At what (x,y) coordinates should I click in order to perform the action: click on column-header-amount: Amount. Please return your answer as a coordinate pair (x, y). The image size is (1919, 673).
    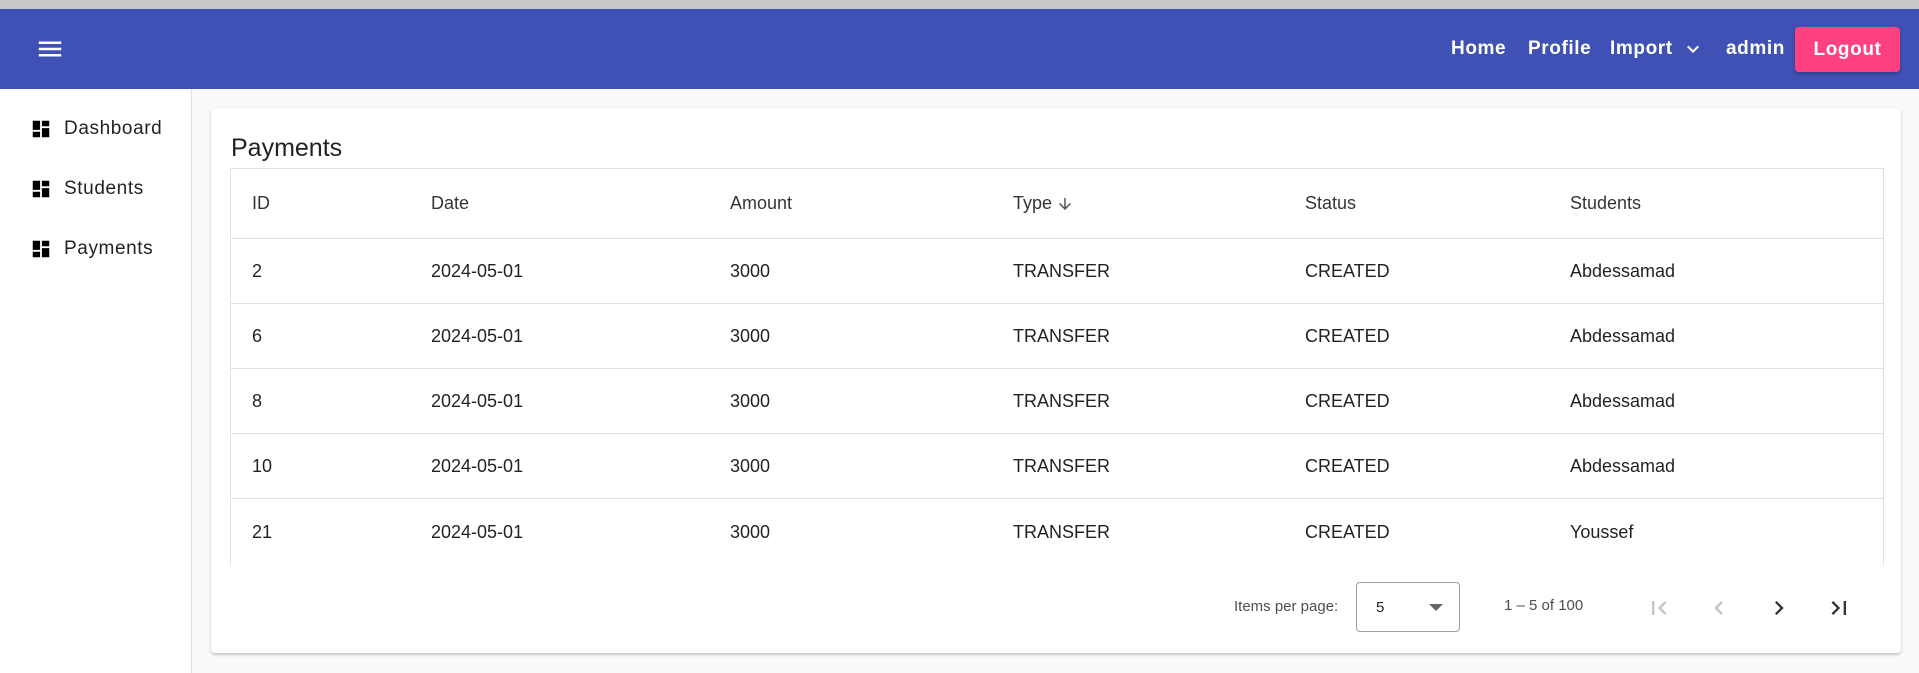
    Looking at the image, I should click on (761, 203).